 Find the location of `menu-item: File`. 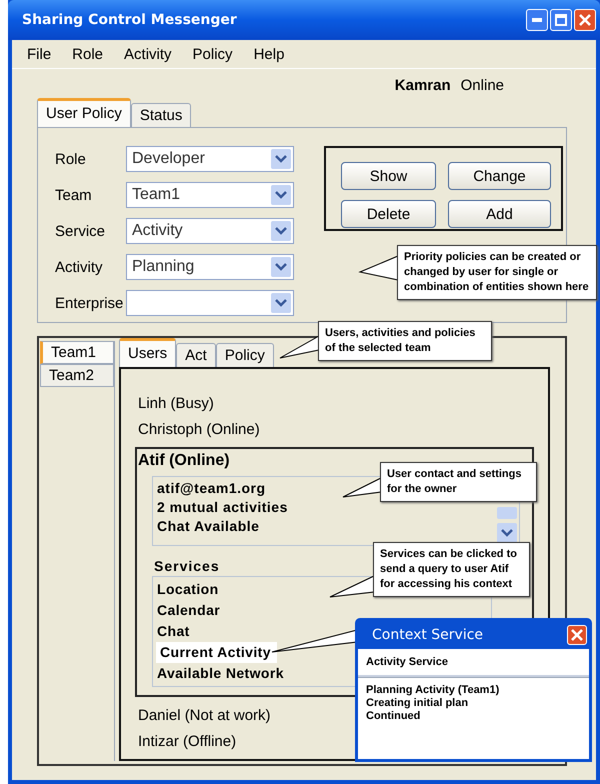

menu-item: File is located at coordinates (39, 54).